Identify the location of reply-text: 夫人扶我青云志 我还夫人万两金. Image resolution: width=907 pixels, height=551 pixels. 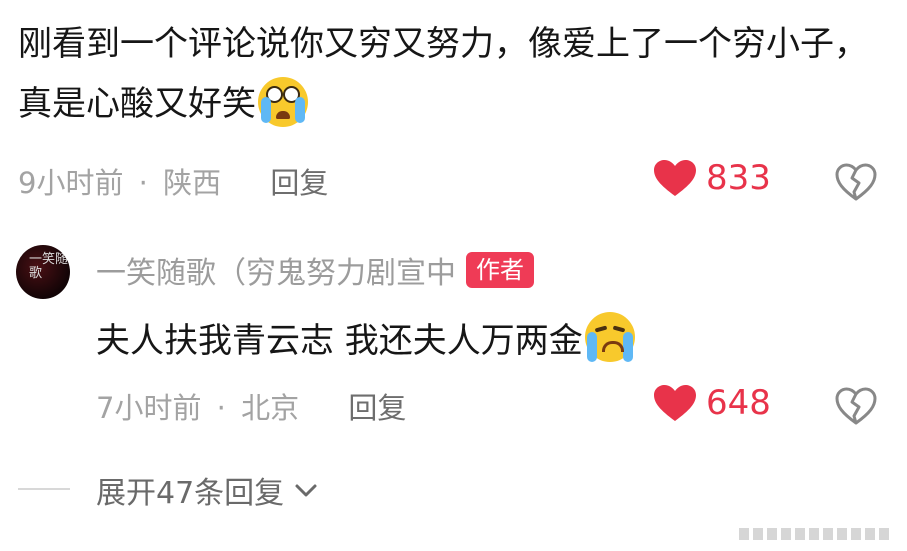
(339, 341).